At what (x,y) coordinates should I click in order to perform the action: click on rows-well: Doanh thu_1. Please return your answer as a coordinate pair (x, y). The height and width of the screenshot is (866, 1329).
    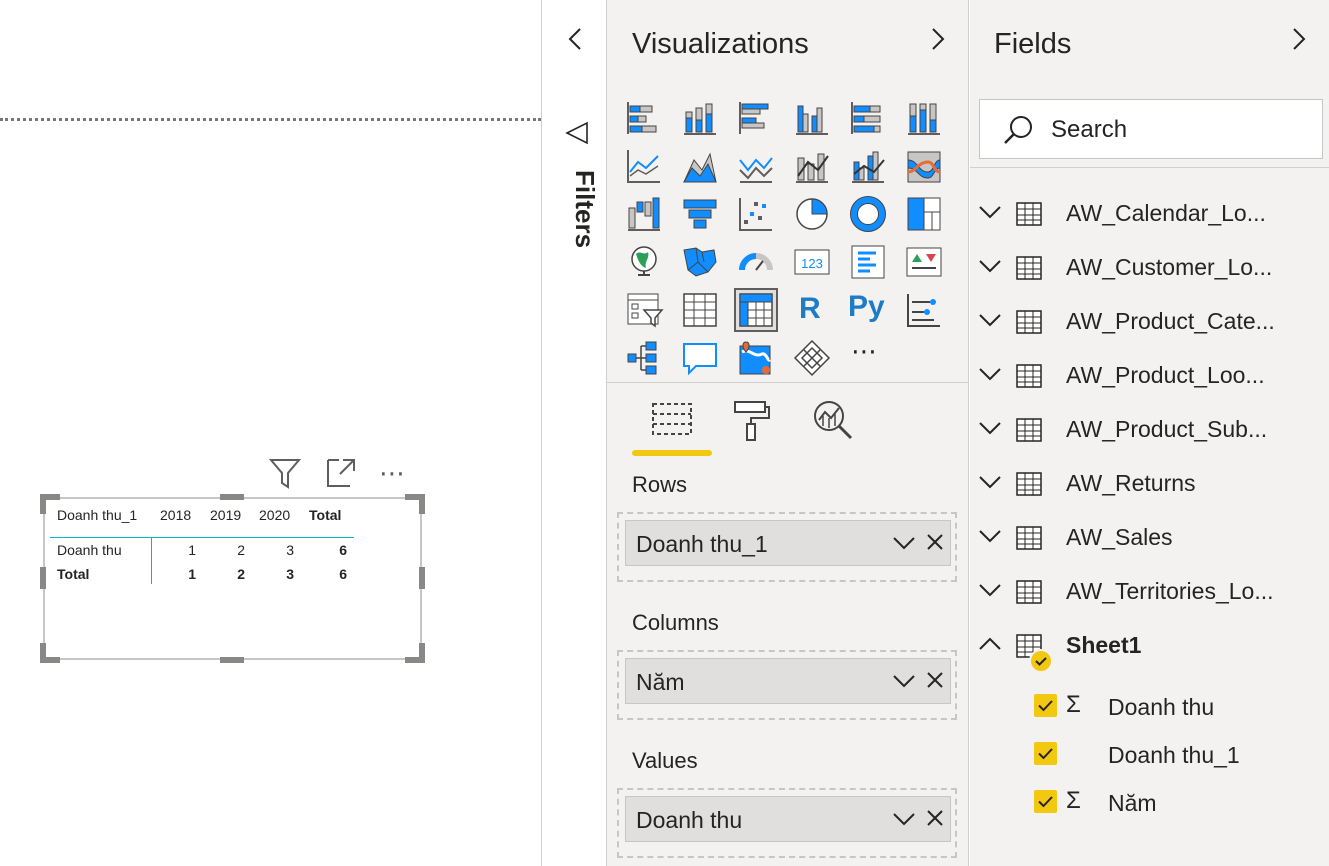
    Looking at the image, I should click on (787, 547).